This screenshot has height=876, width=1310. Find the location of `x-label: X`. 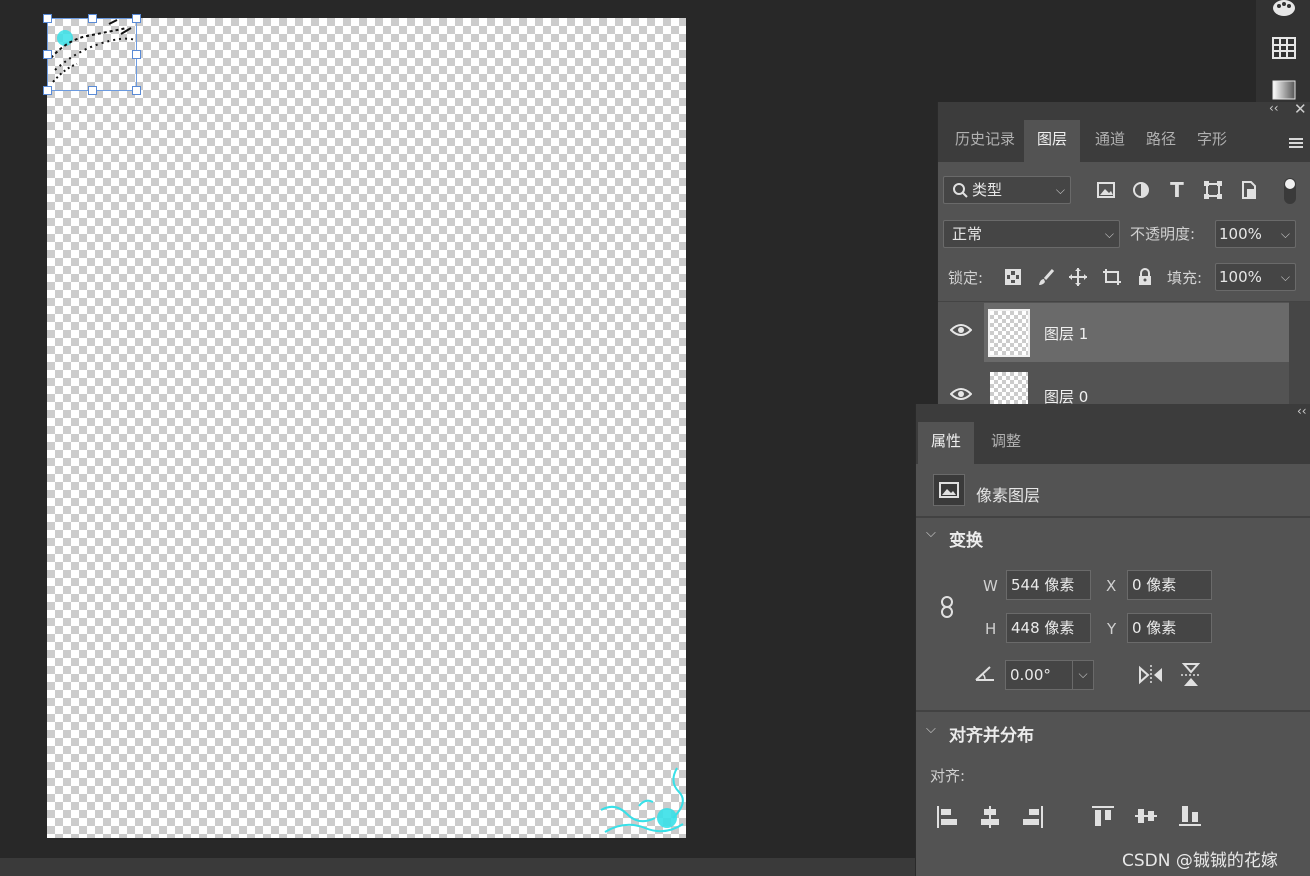

x-label: X is located at coordinates (1111, 586).